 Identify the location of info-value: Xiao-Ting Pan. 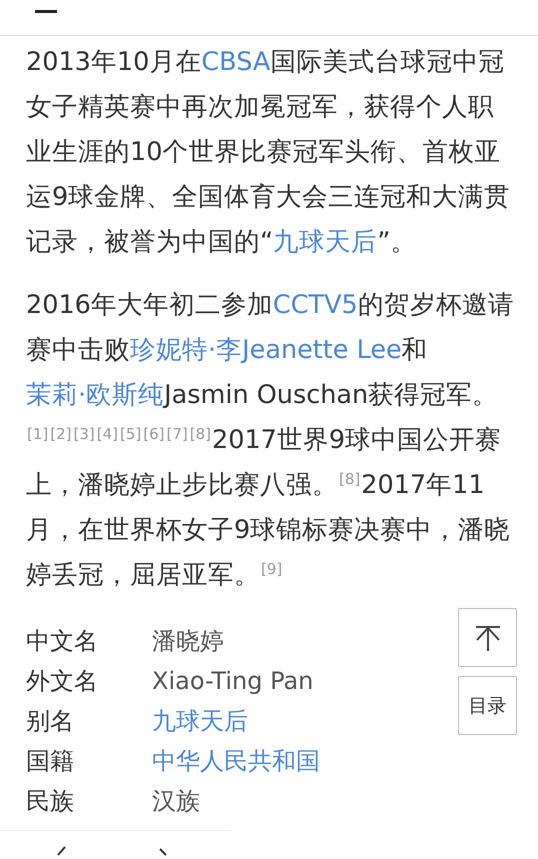
(233, 681).